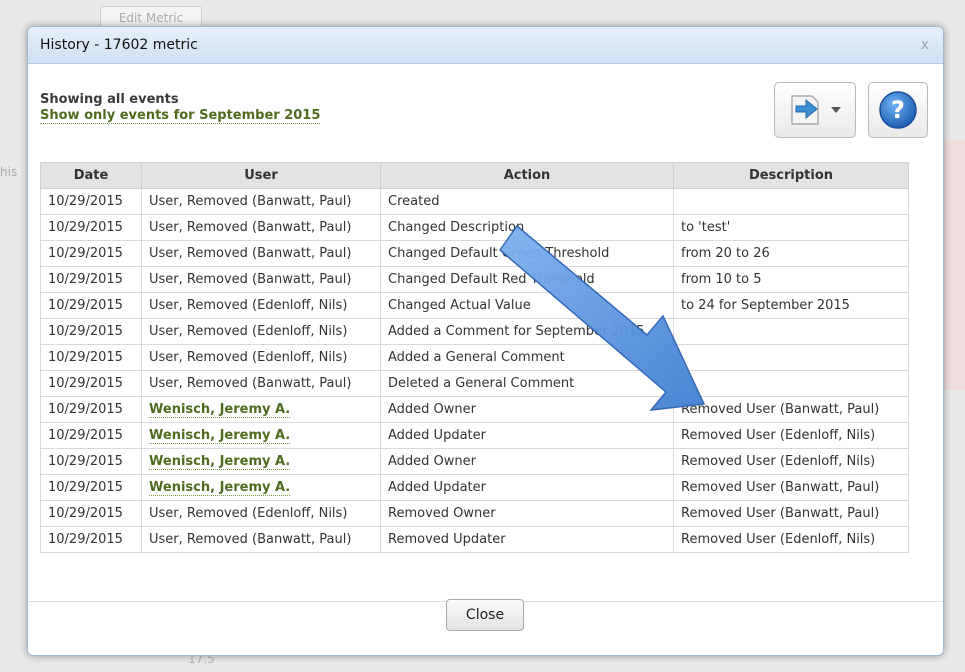  I want to click on help-button: ?, so click(898, 110).